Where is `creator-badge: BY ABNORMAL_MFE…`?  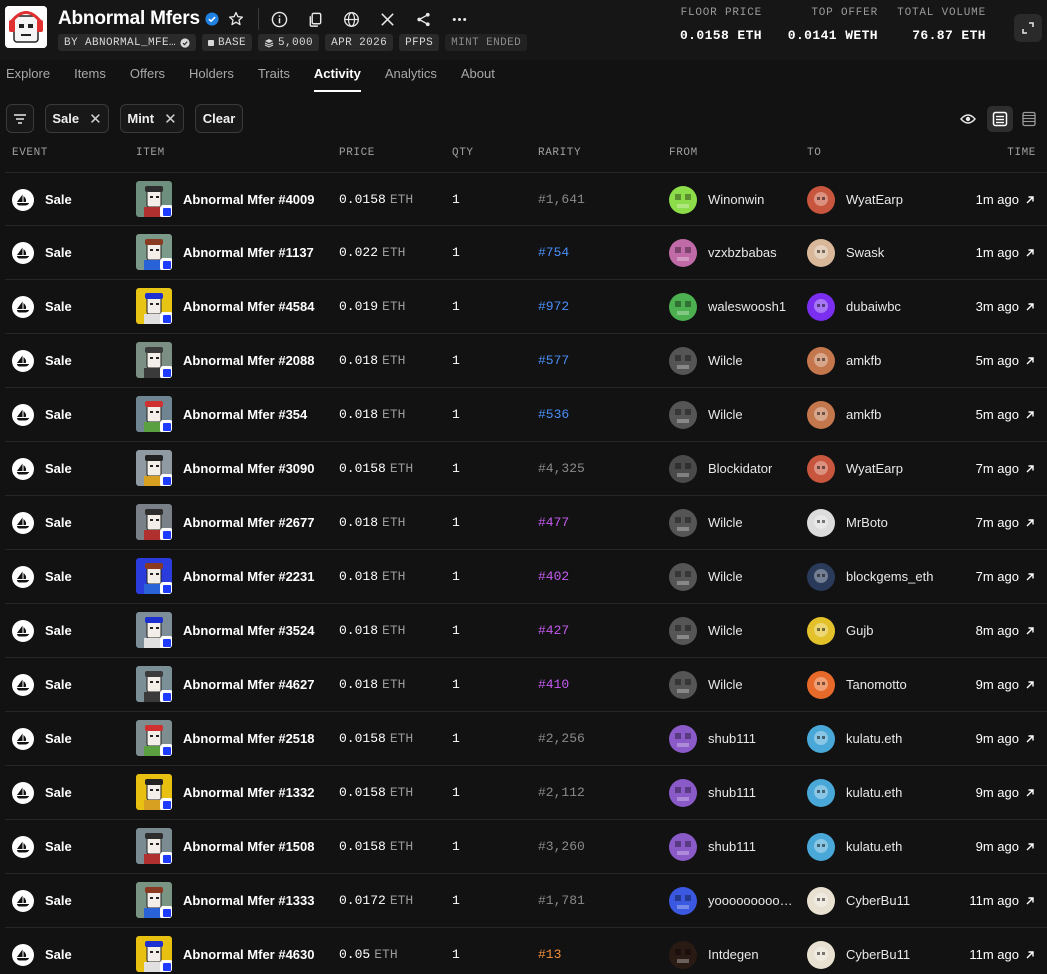 creator-badge: BY ABNORMAL_MFE… is located at coordinates (127, 42).